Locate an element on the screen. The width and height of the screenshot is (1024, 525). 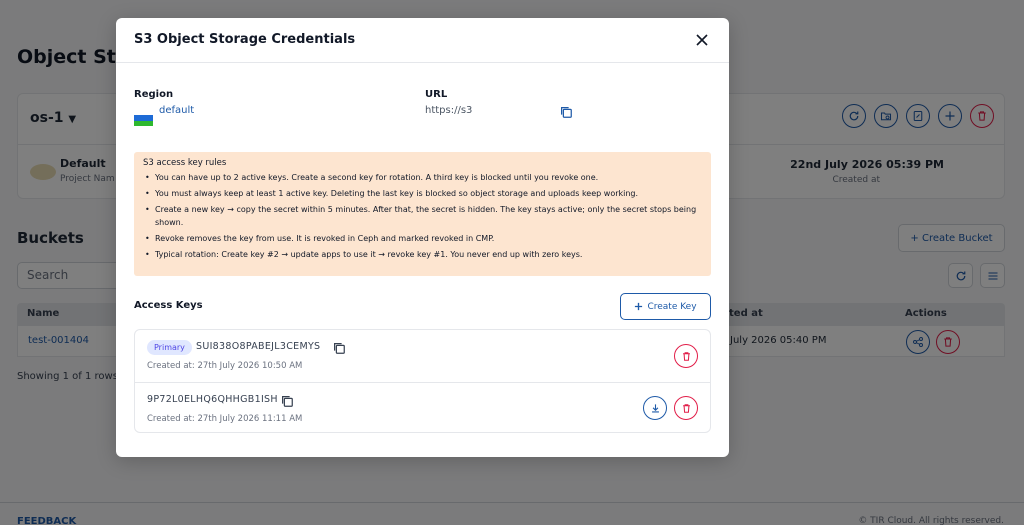
url-value: https://s3 is located at coordinates (449, 110).